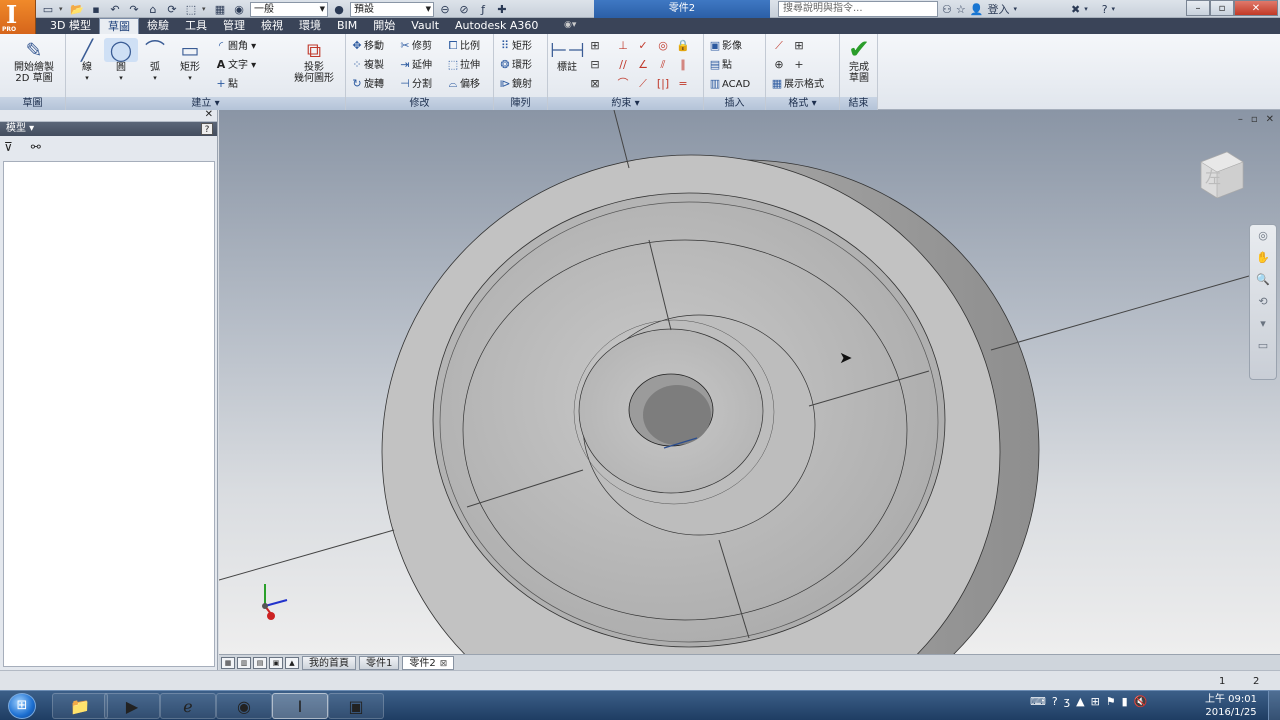  I want to click on zoom-icon: 🔍, so click(1263, 280).